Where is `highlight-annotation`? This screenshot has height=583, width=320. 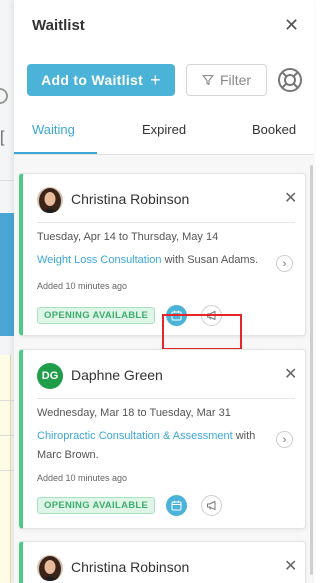
highlight-annotation is located at coordinates (202, 332).